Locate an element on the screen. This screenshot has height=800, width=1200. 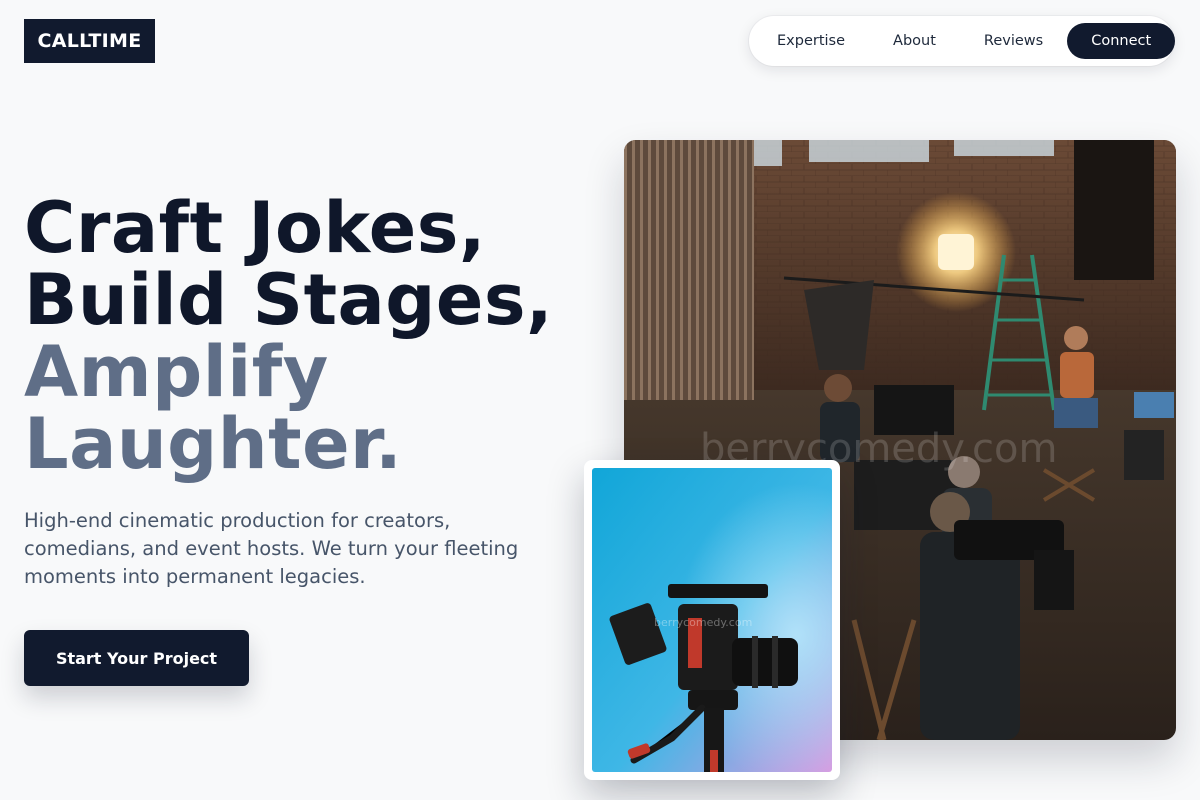
camera-photo: berrycomedy.com is located at coordinates (712, 620).